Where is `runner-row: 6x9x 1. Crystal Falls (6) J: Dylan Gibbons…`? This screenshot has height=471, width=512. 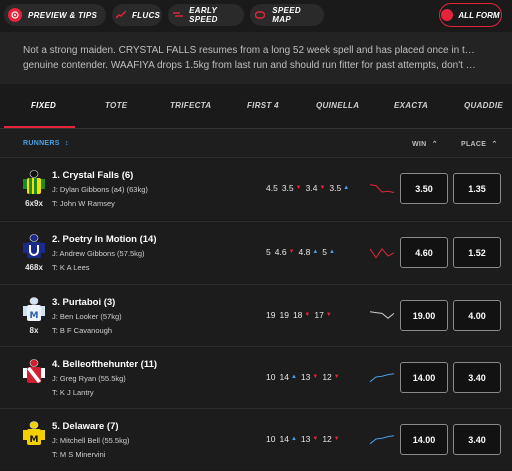 runner-row: 6x9x 1. Crystal Falls (6) J: Dylan Gibbons… is located at coordinates (256, 188).